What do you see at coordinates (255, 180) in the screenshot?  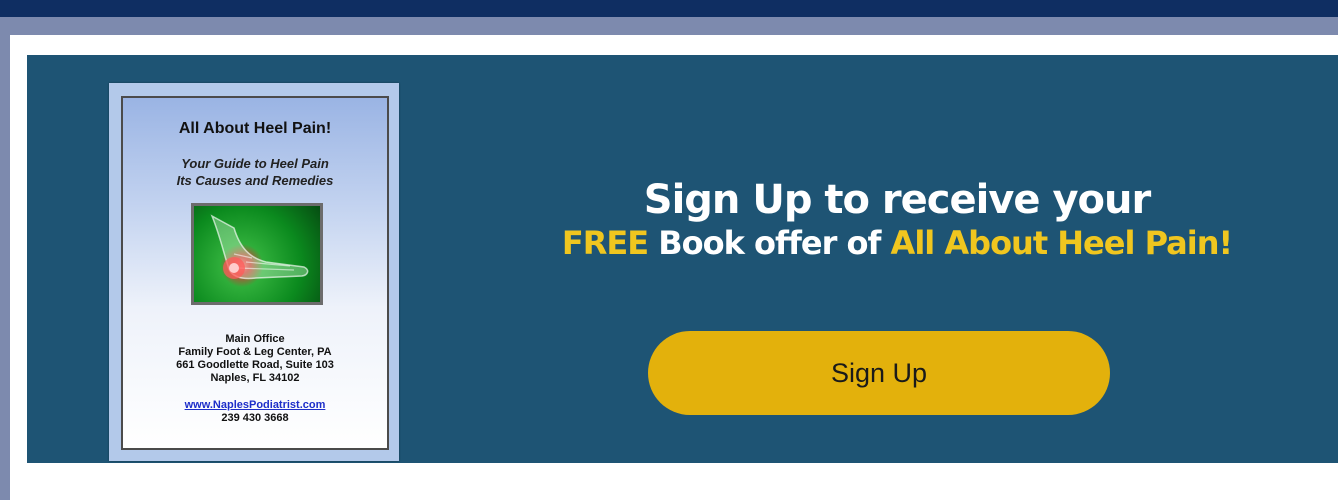 I see `book-subtitle-line-2: Its Causes and Remedies` at bounding box center [255, 180].